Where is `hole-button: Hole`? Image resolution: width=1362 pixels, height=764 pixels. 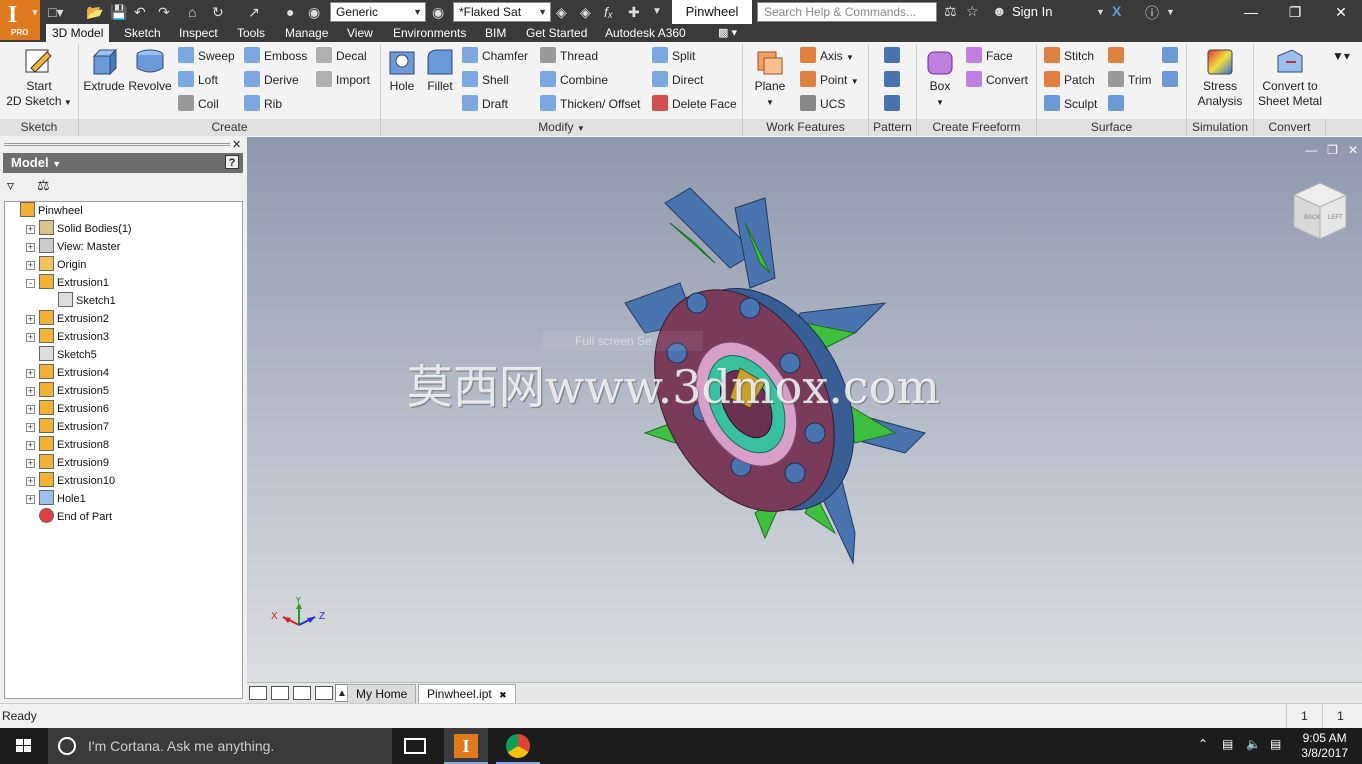 hole-button: Hole is located at coordinates (402, 70).